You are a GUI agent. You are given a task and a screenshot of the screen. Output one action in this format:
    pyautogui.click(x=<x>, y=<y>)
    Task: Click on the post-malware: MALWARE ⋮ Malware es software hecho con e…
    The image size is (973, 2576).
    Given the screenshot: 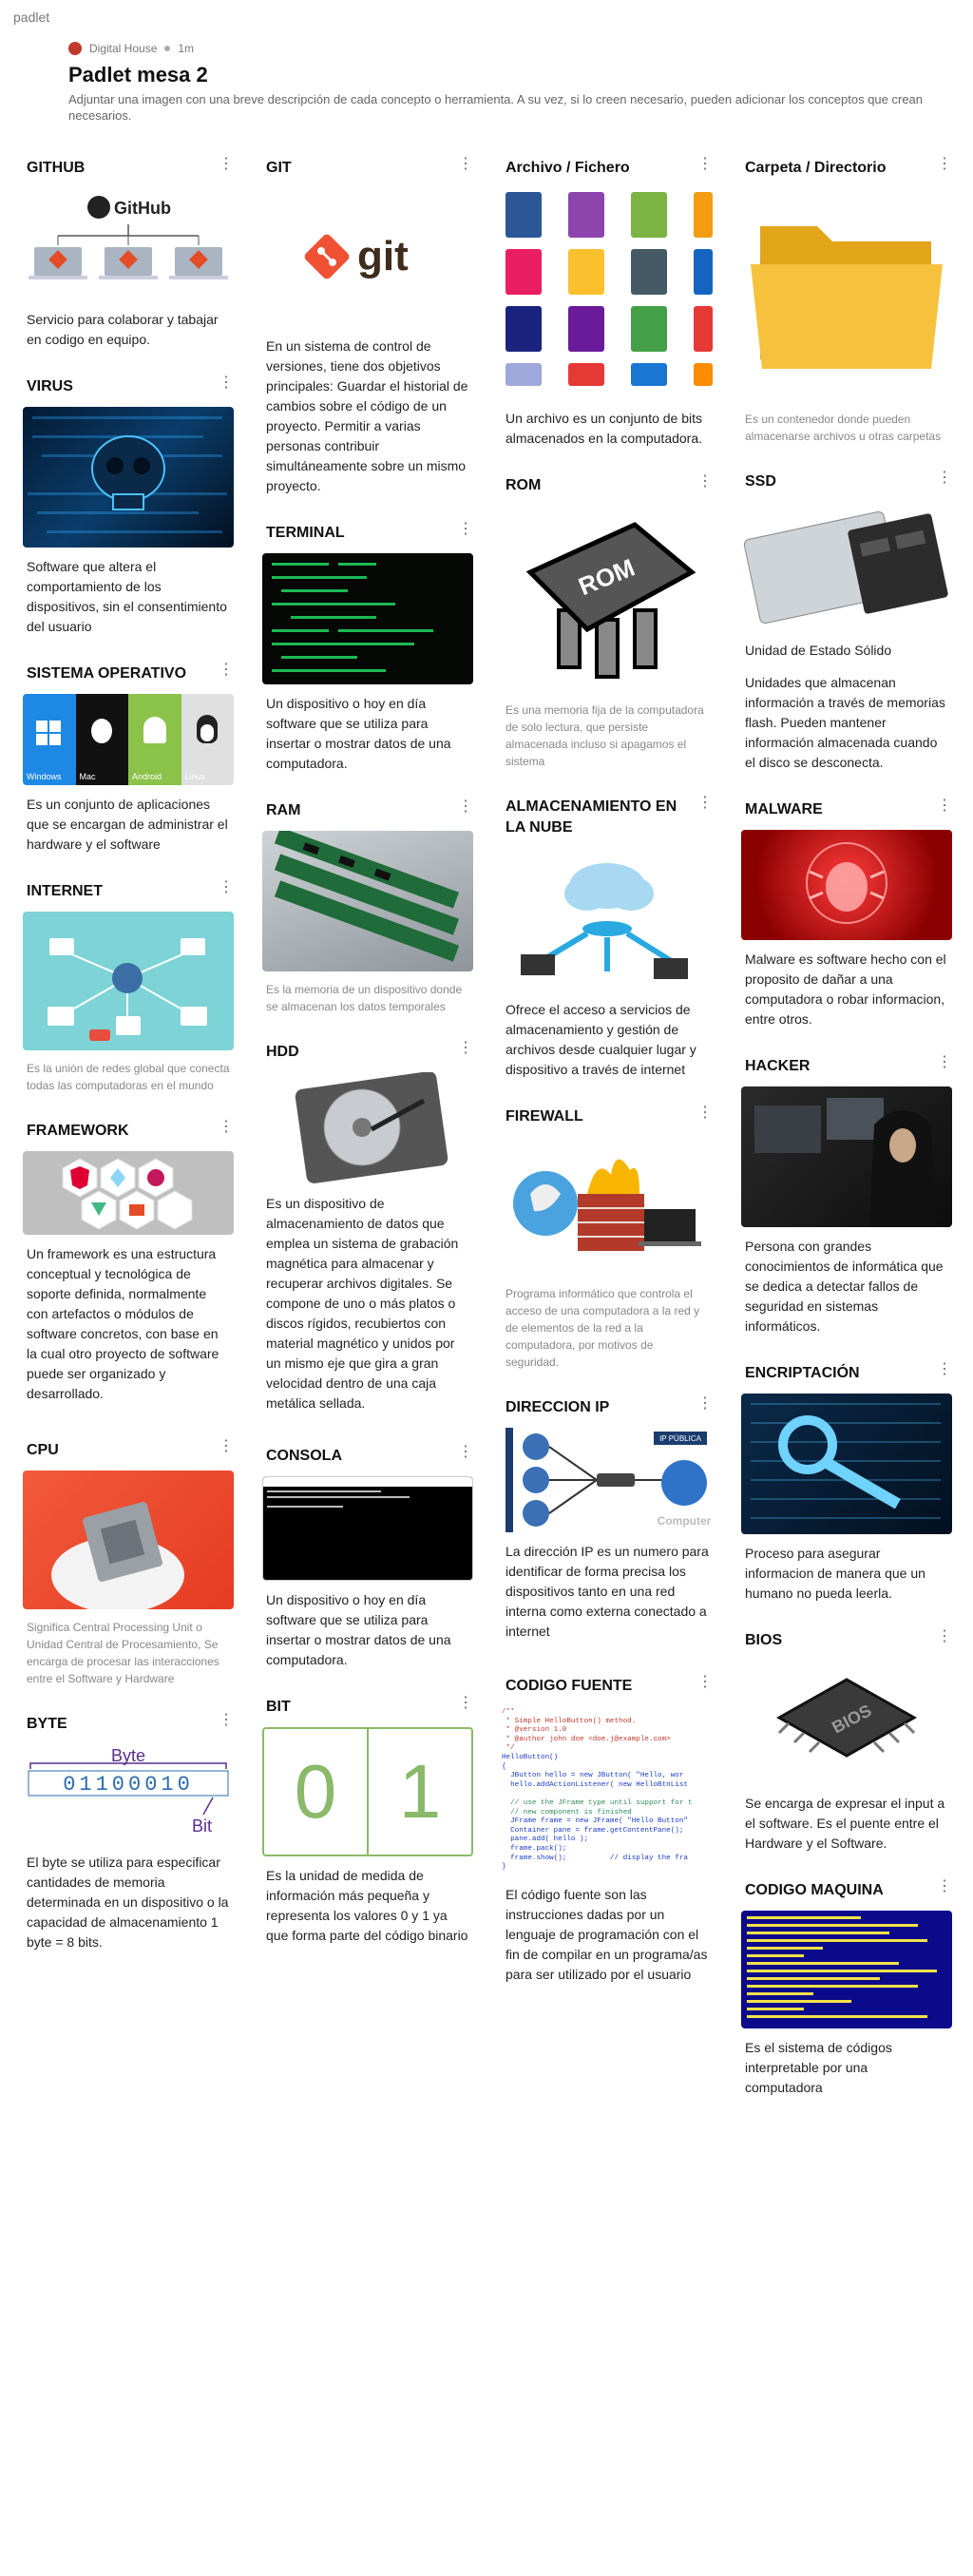 What is the action you would take?
    pyautogui.click(x=846, y=914)
    